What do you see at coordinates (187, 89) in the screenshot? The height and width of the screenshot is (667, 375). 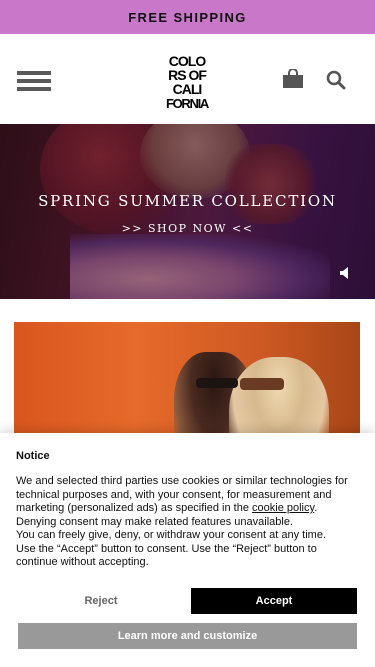 I see `logo-line-3: CALI` at bounding box center [187, 89].